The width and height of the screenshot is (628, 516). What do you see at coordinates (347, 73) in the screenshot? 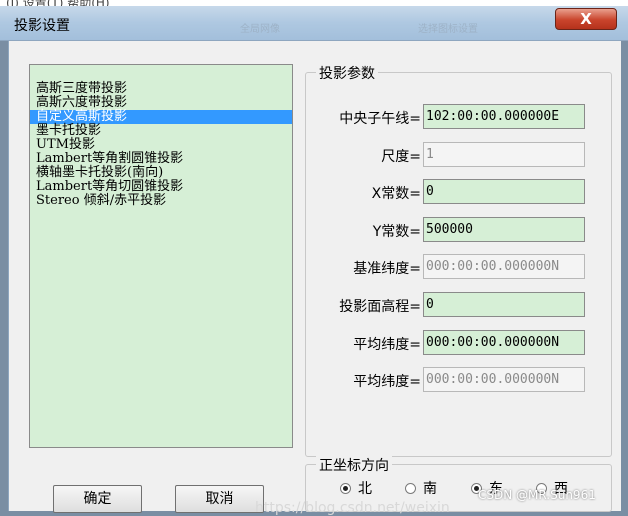
I see `projection-params-title: 投影参数` at bounding box center [347, 73].